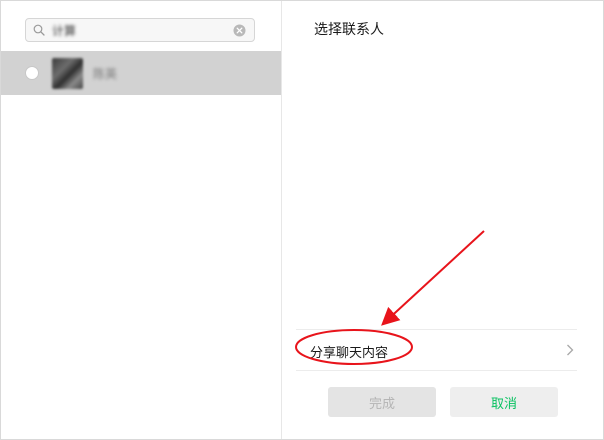 This screenshot has width=604, height=440. I want to click on chevron-right-icon, so click(570, 350).